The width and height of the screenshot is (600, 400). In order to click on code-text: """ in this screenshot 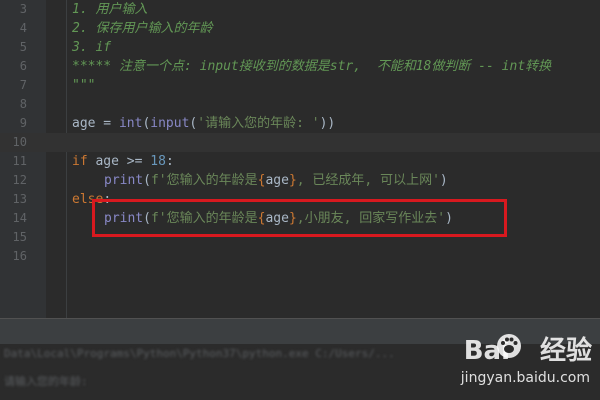, I will do `click(83, 85)`.